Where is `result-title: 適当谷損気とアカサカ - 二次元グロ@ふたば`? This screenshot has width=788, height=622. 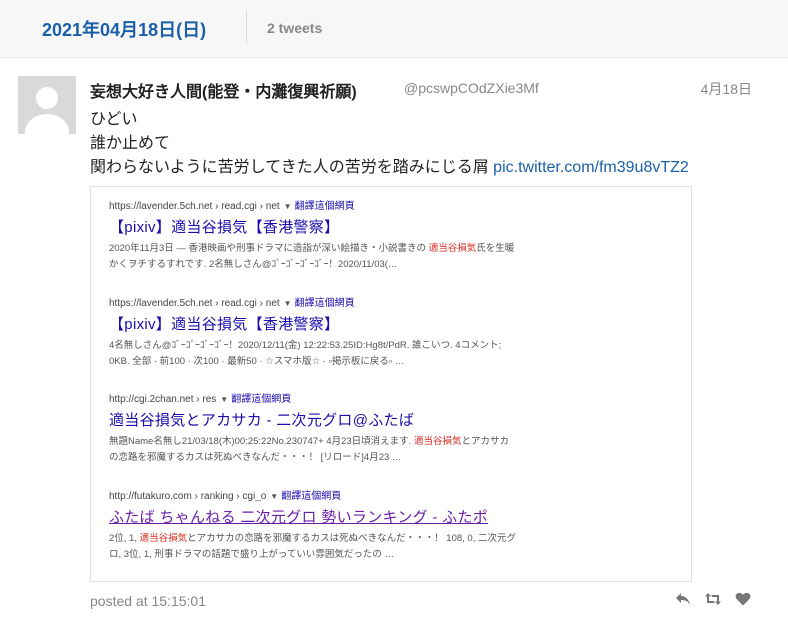 result-title: 適当谷損気とアカサカ - 二次元グロ@ふたば is located at coordinates (262, 420).